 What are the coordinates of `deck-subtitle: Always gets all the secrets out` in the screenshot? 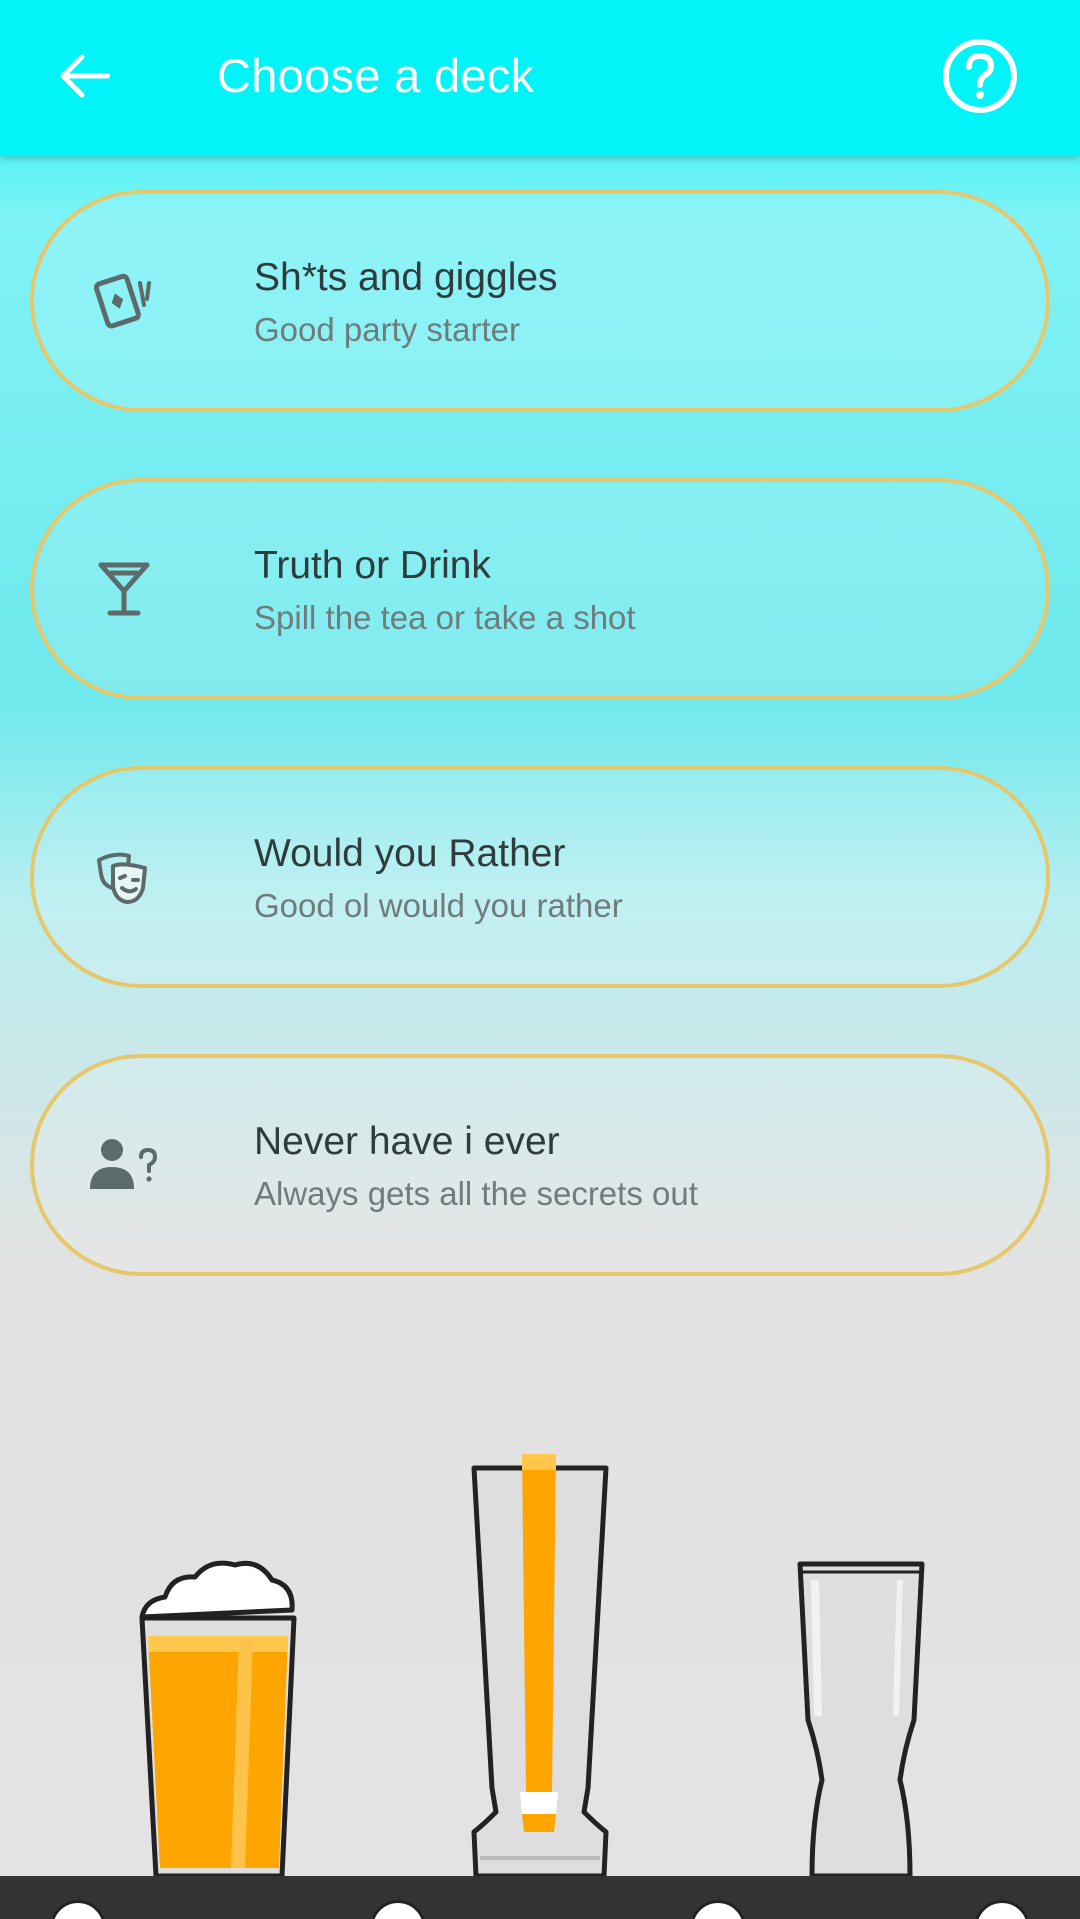 It's located at (476, 1193).